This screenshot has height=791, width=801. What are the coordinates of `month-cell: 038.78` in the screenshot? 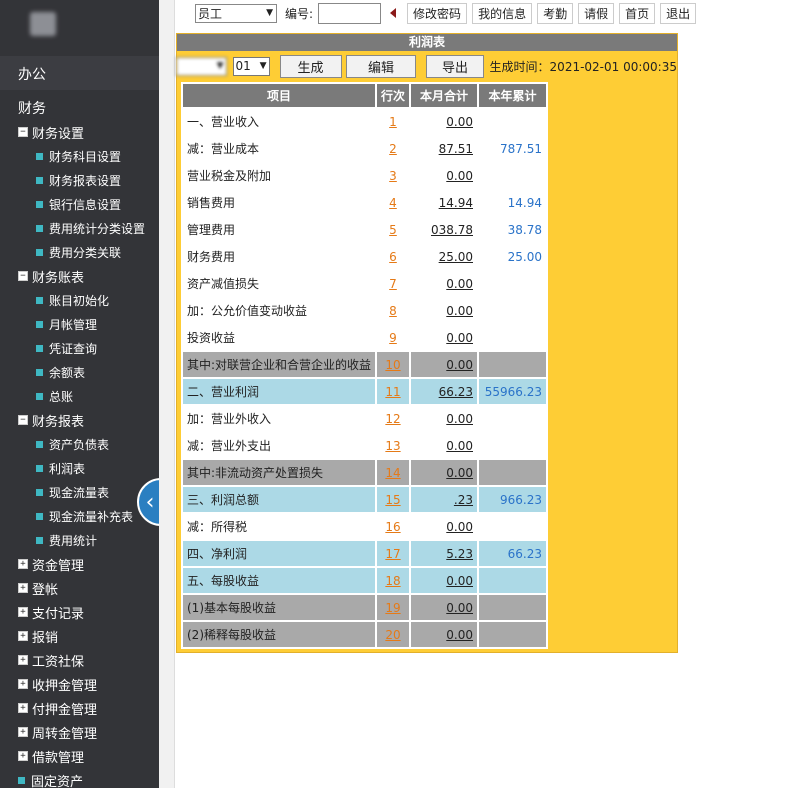 It's located at (444, 229).